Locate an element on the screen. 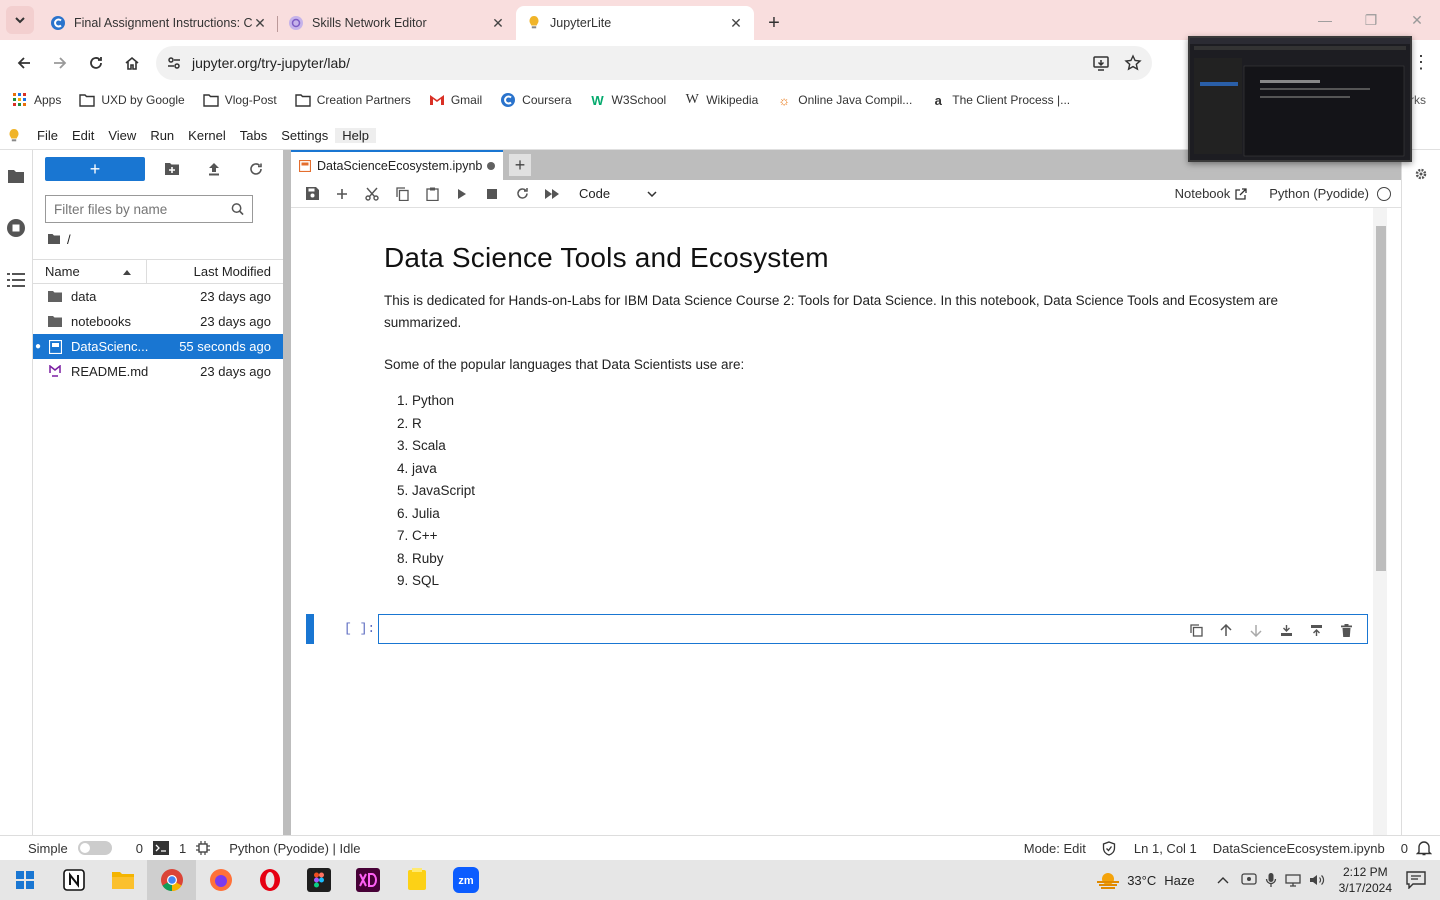 Image resolution: width=1440 pixels, height=900 pixels. bookmark-vlog-post: Vlog-Post is located at coordinates (240, 100).